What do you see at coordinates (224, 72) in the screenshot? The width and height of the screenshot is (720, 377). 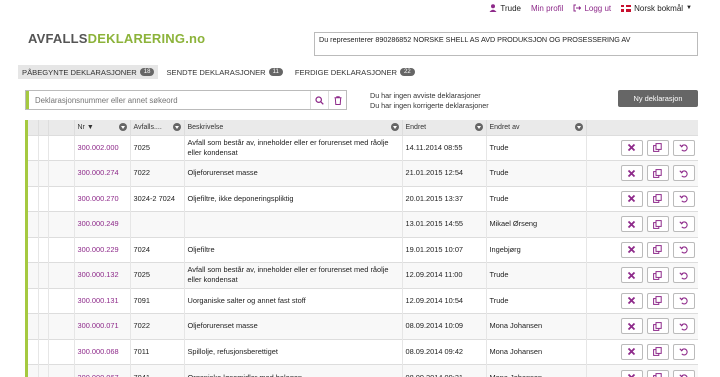 I see `tab-sent: SENDTE DEKLARASJONER 11` at bounding box center [224, 72].